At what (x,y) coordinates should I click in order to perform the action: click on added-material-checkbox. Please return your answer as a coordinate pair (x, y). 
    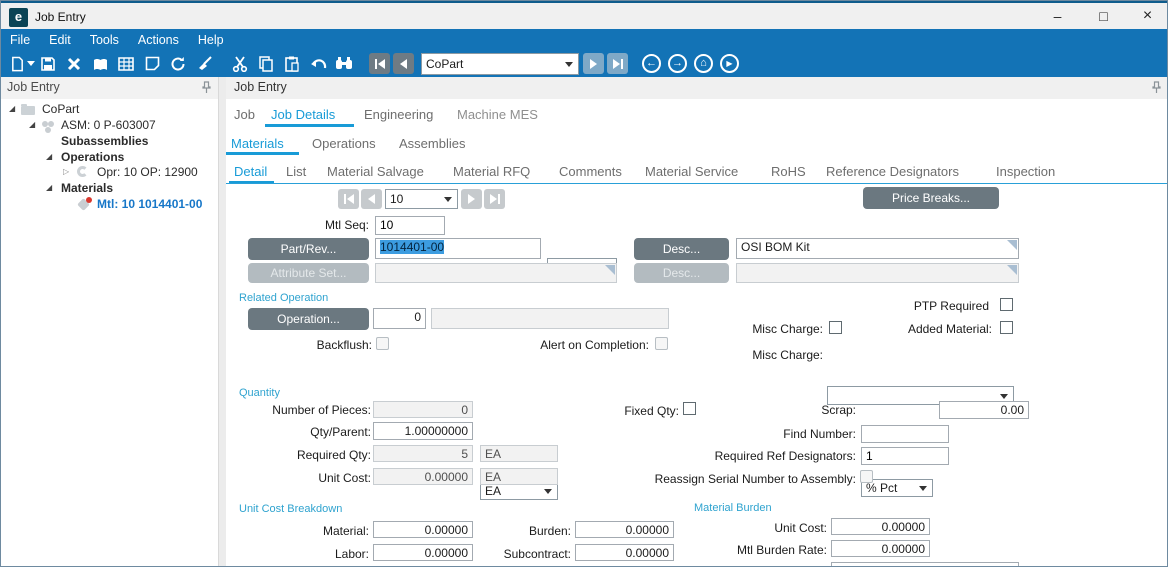
    Looking at the image, I should click on (1006, 327).